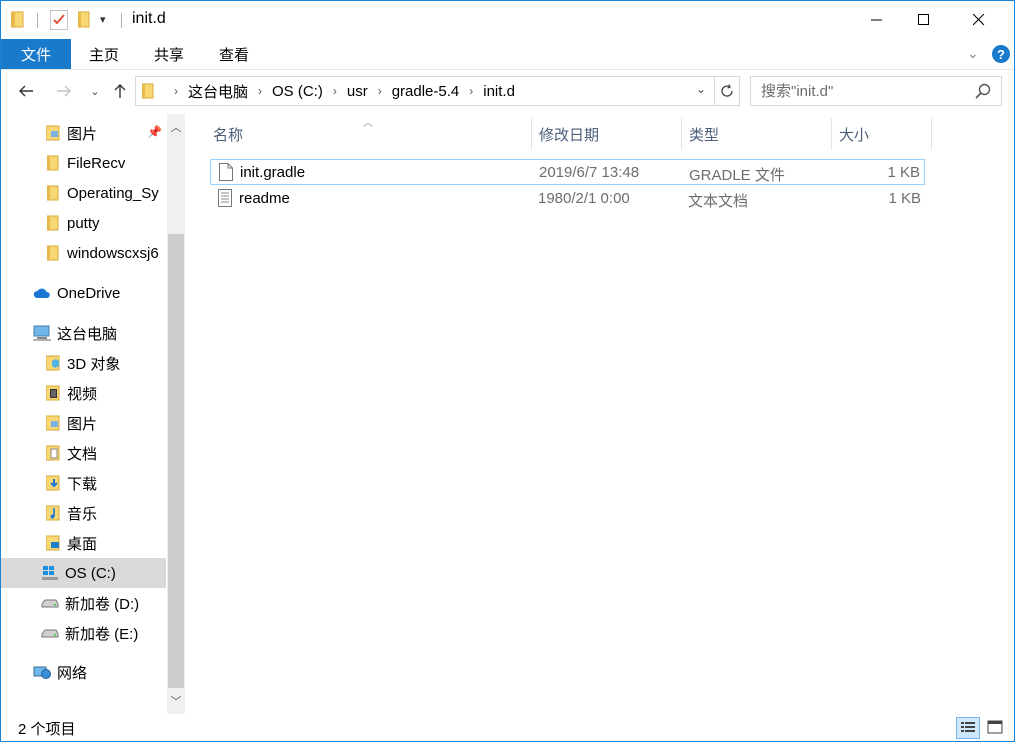  Describe the element at coordinates (567, 199) in the screenshot. I see `table-row: readme 1980/2/1 0:00 文本文档 1 KB` at that location.